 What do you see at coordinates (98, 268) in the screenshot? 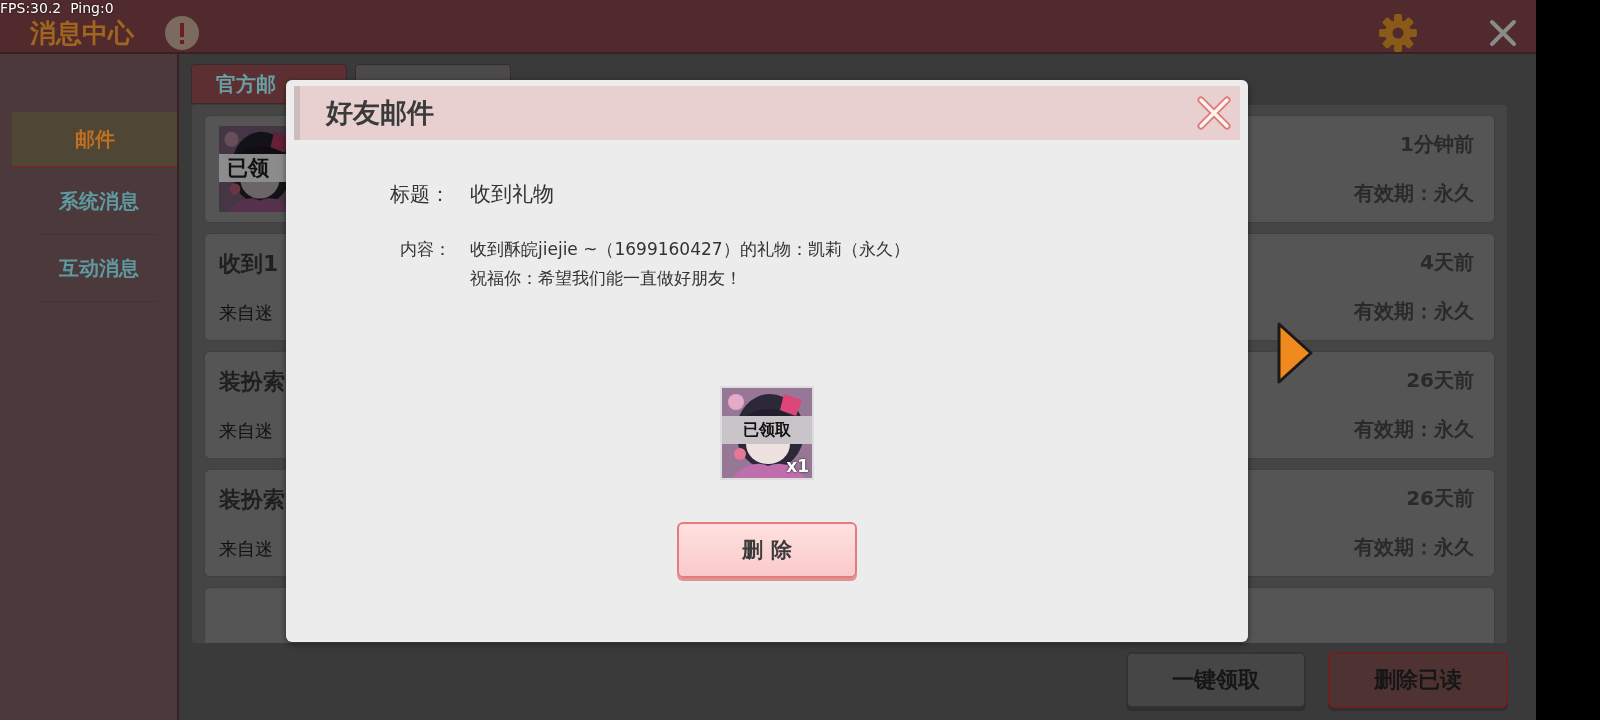
I see `sidebar-item: 互动消息` at bounding box center [98, 268].